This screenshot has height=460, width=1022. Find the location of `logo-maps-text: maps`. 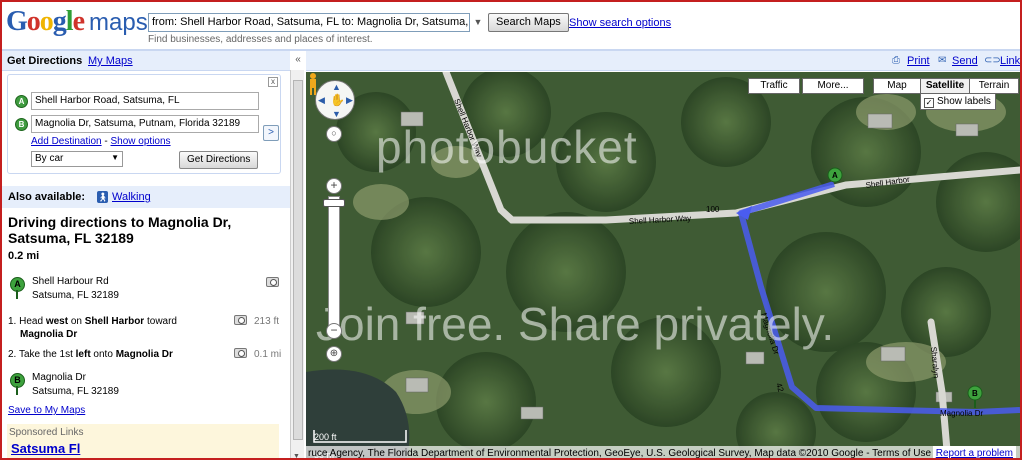

logo-maps-text: maps is located at coordinates (118, 22).